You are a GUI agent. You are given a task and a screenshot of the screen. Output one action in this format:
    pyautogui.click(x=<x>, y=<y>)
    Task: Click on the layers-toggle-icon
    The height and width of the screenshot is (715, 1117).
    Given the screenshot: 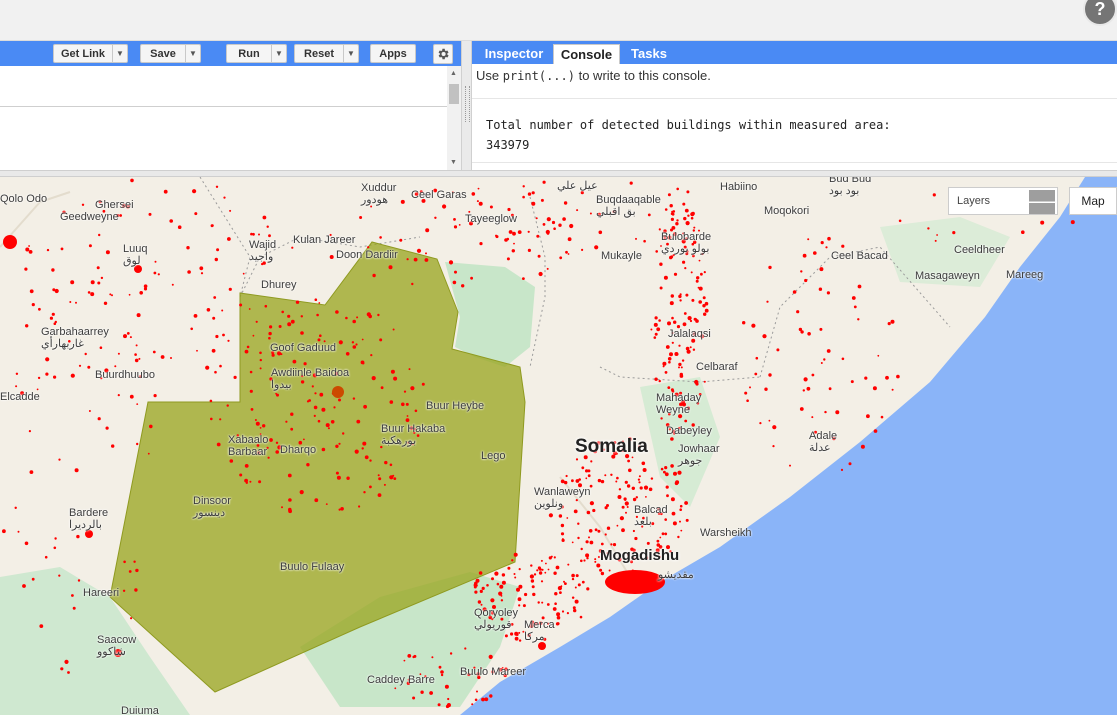 What is the action you would take?
    pyautogui.click(x=1042, y=202)
    